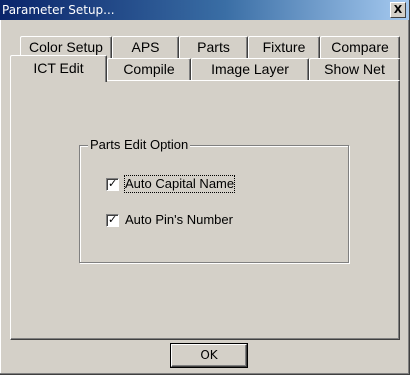 This screenshot has width=411, height=376. I want to click on group-legend: Parts Edit Option, so click(139, 145).